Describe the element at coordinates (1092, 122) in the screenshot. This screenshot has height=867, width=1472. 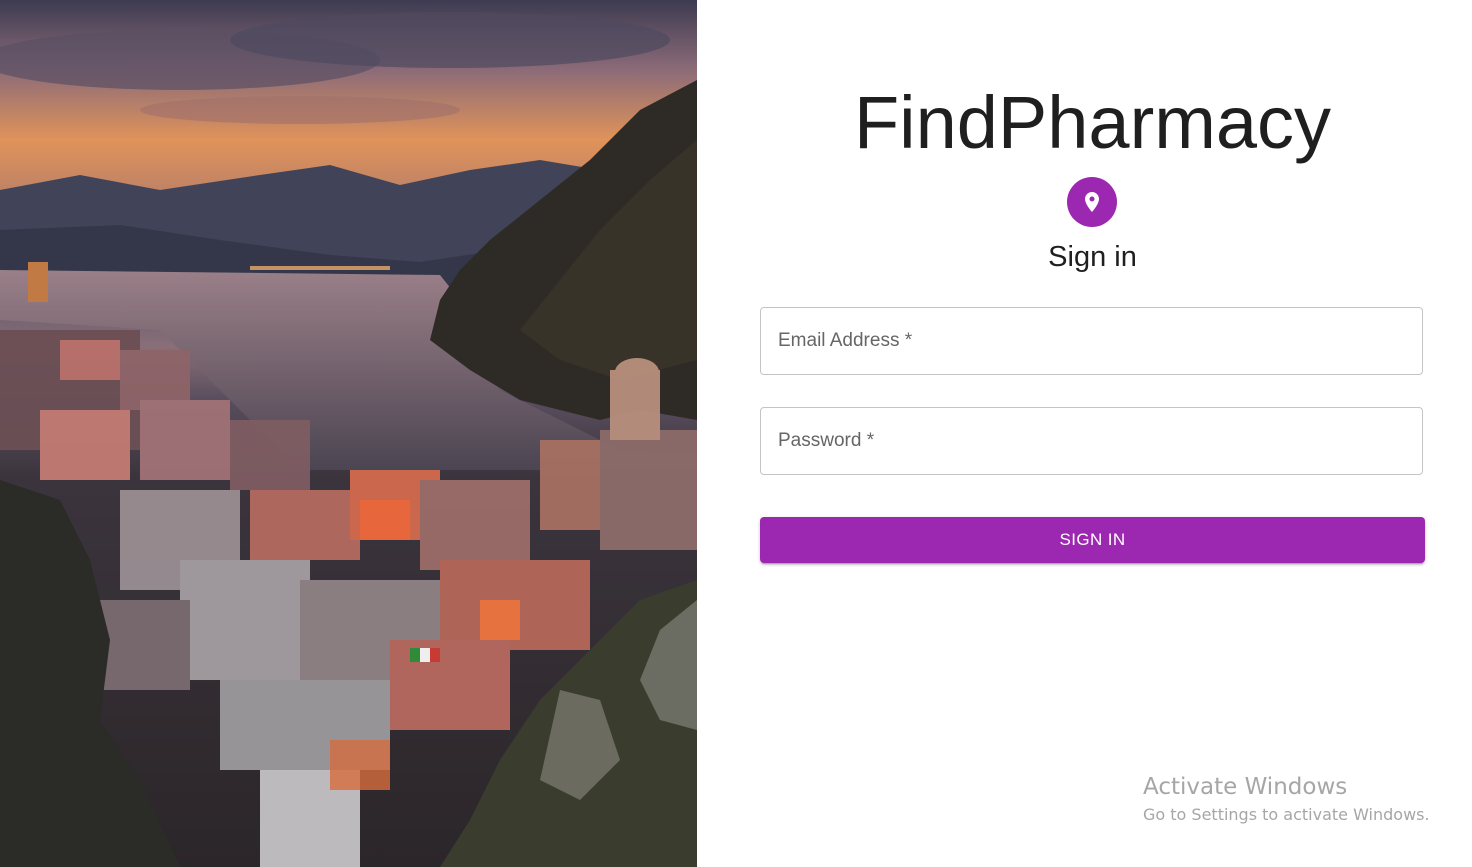
I see `app-title: FindPharmacy` at that location.